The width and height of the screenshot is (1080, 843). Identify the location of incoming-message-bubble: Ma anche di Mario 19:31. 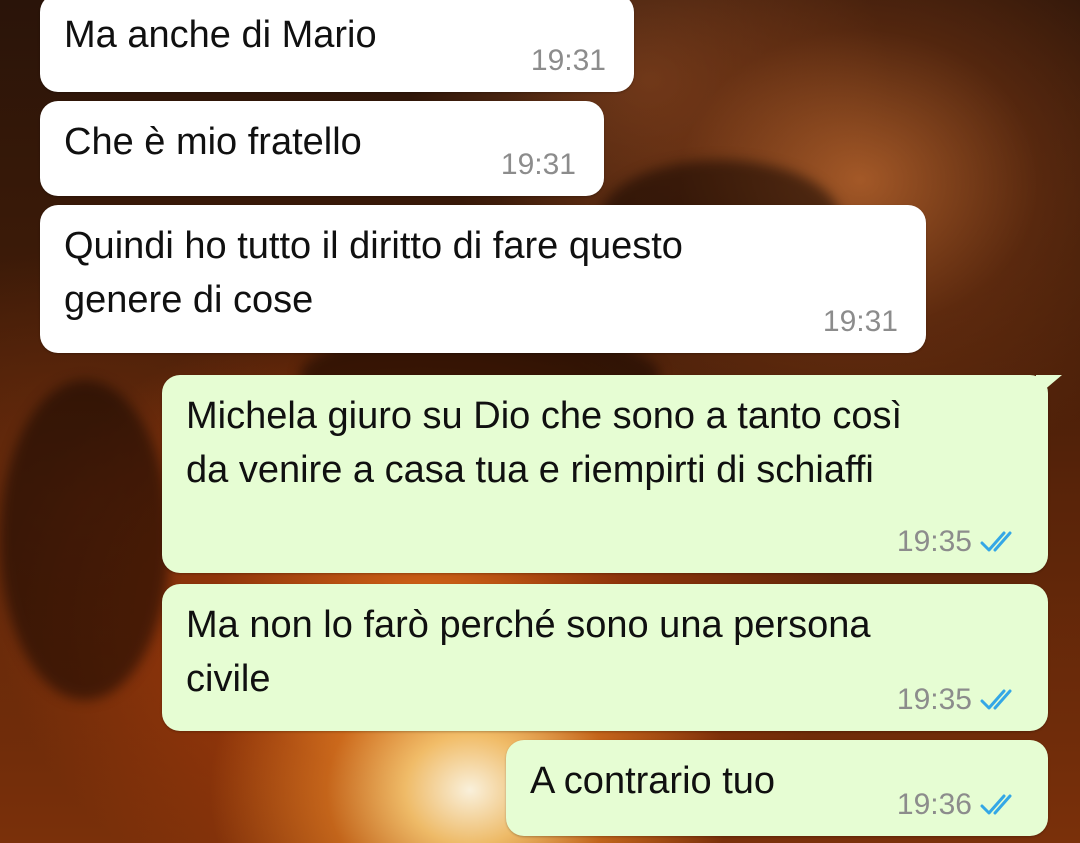
(337, 46).